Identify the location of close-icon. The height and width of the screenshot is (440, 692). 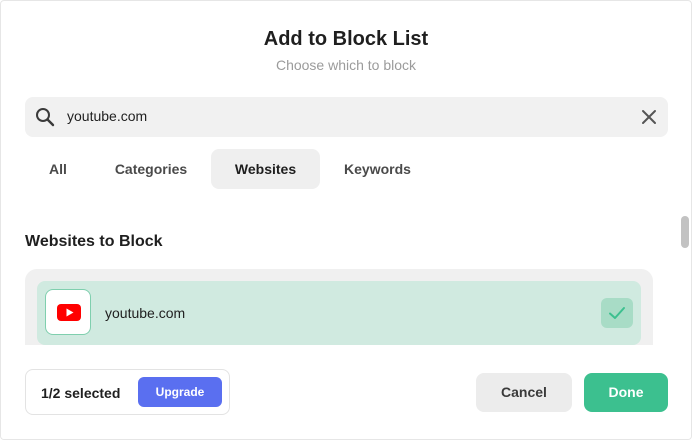
(649, 117).